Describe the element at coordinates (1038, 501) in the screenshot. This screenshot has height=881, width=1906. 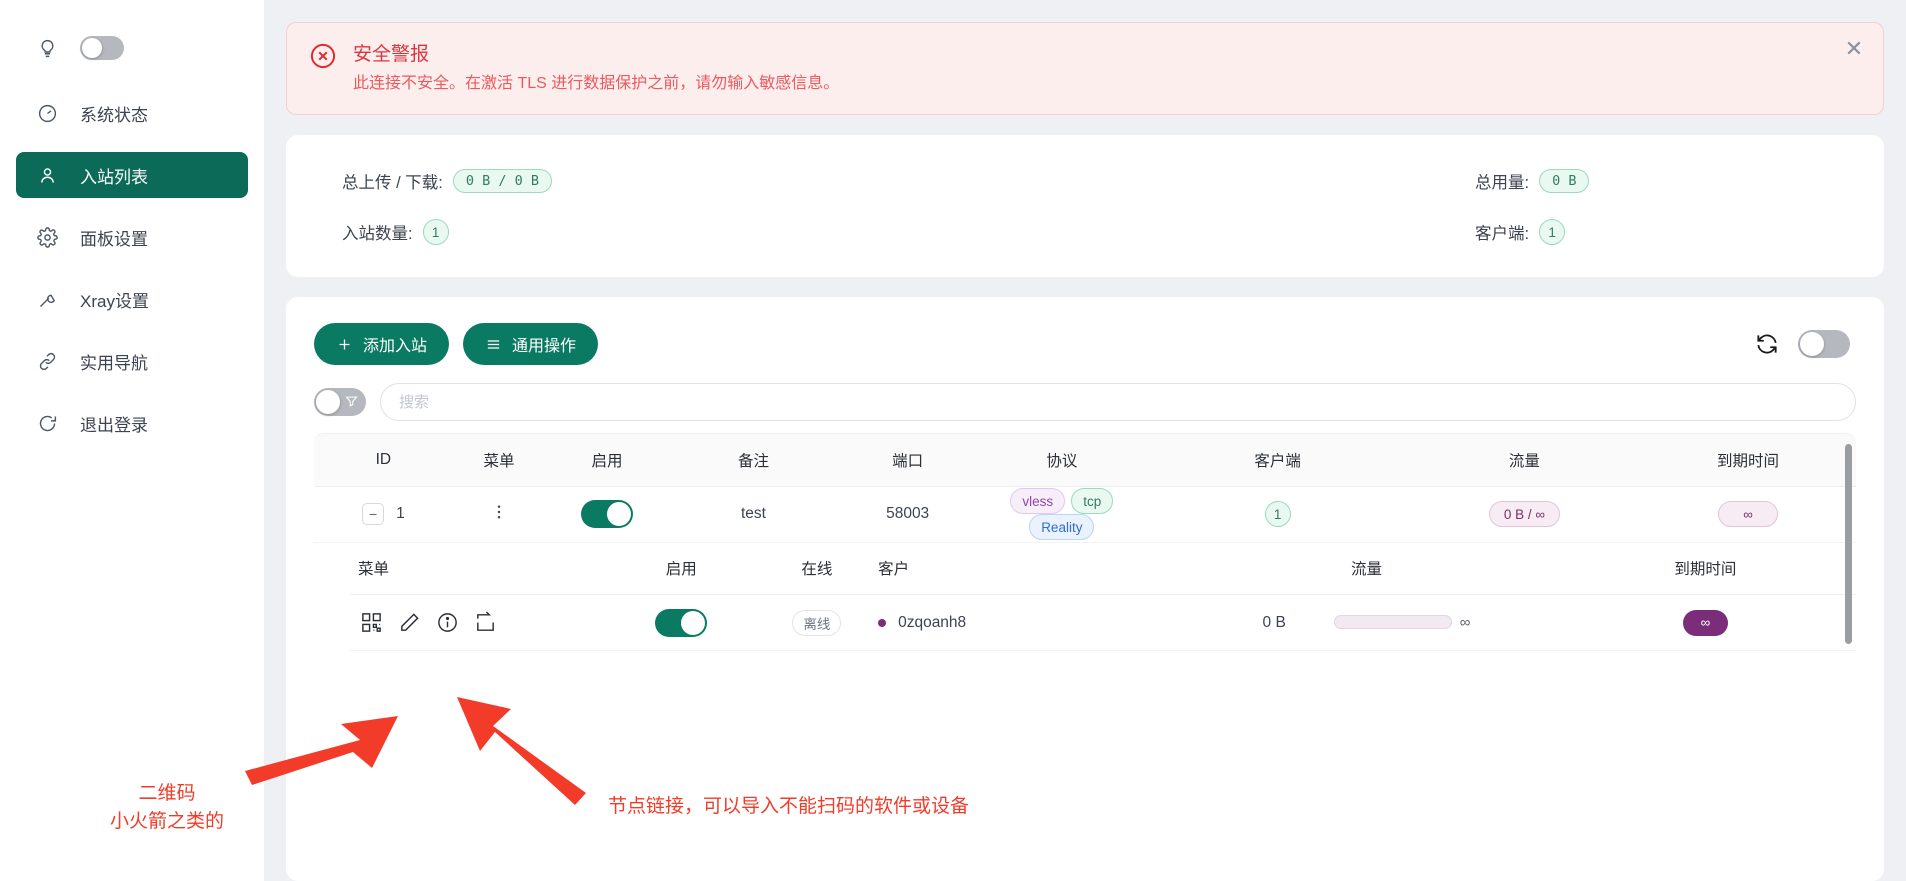
I see `protocol-tag: vless` at that location.